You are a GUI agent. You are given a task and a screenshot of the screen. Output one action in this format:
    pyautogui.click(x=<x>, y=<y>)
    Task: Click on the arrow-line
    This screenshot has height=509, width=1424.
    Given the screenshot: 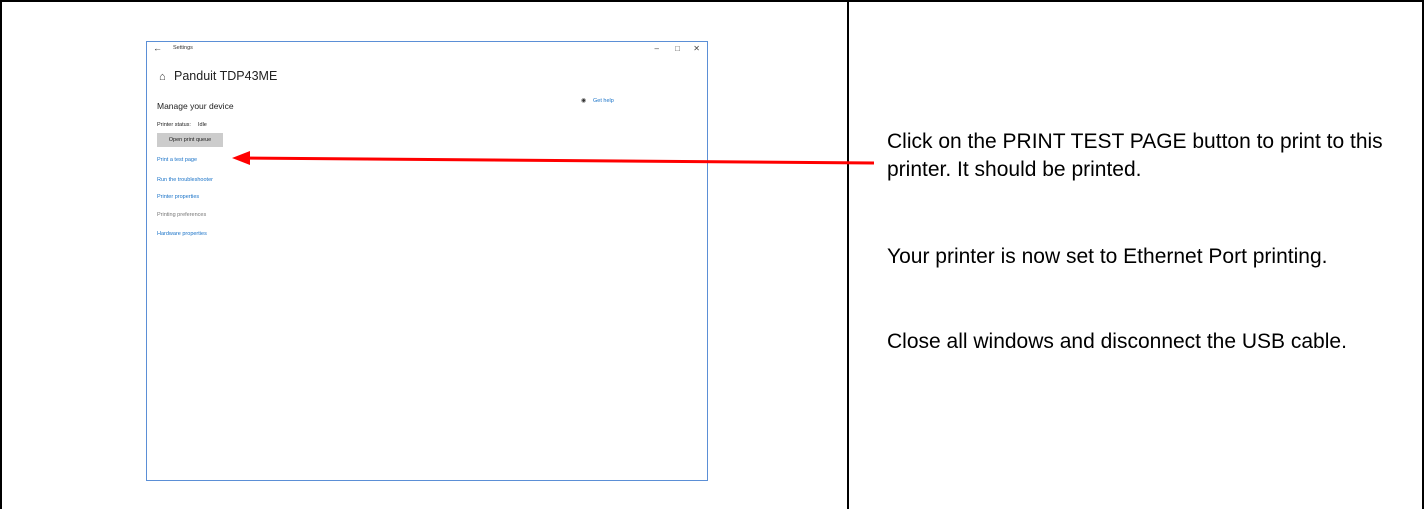 What is the action you would take?
    pyautogui.click(x=556, y=160)
    